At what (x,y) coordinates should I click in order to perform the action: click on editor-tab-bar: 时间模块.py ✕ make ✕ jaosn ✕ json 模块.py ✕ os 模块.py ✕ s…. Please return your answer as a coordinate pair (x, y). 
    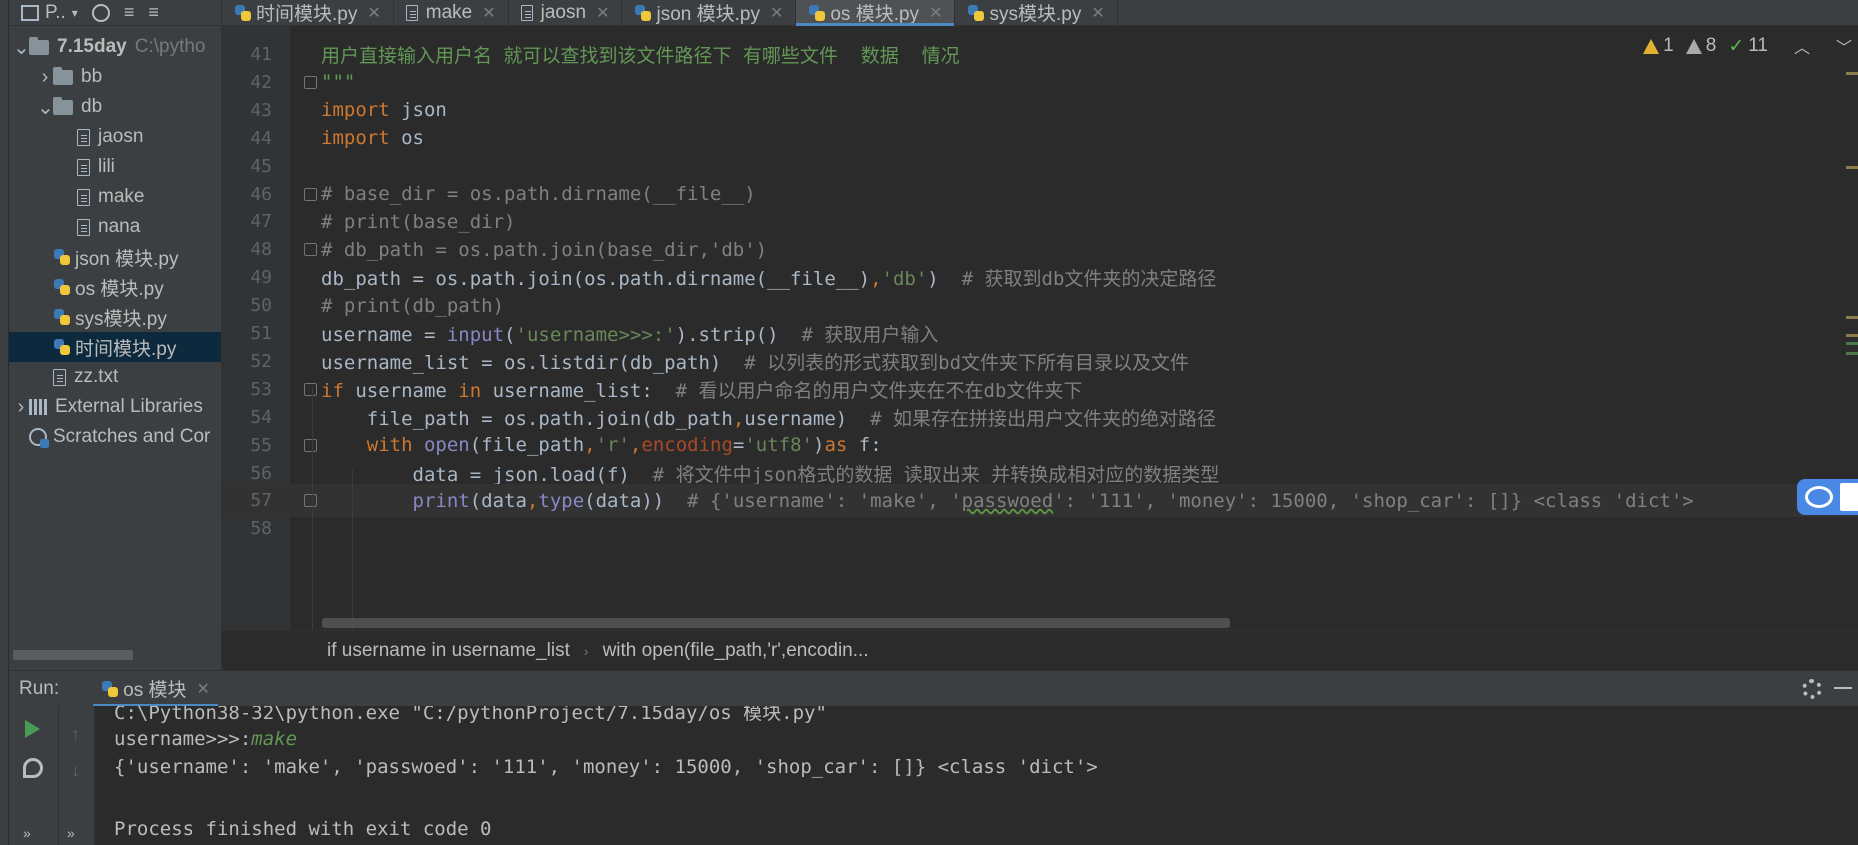
    Looking at the image, I should click on (1040, 13).